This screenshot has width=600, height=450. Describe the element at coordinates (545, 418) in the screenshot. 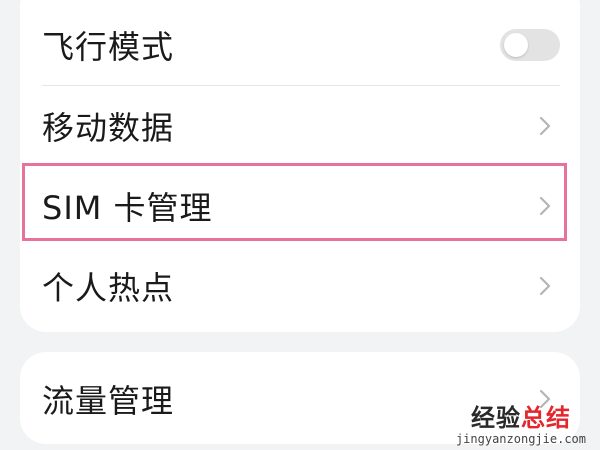

I see `watermark-part2: 总结` at that location.